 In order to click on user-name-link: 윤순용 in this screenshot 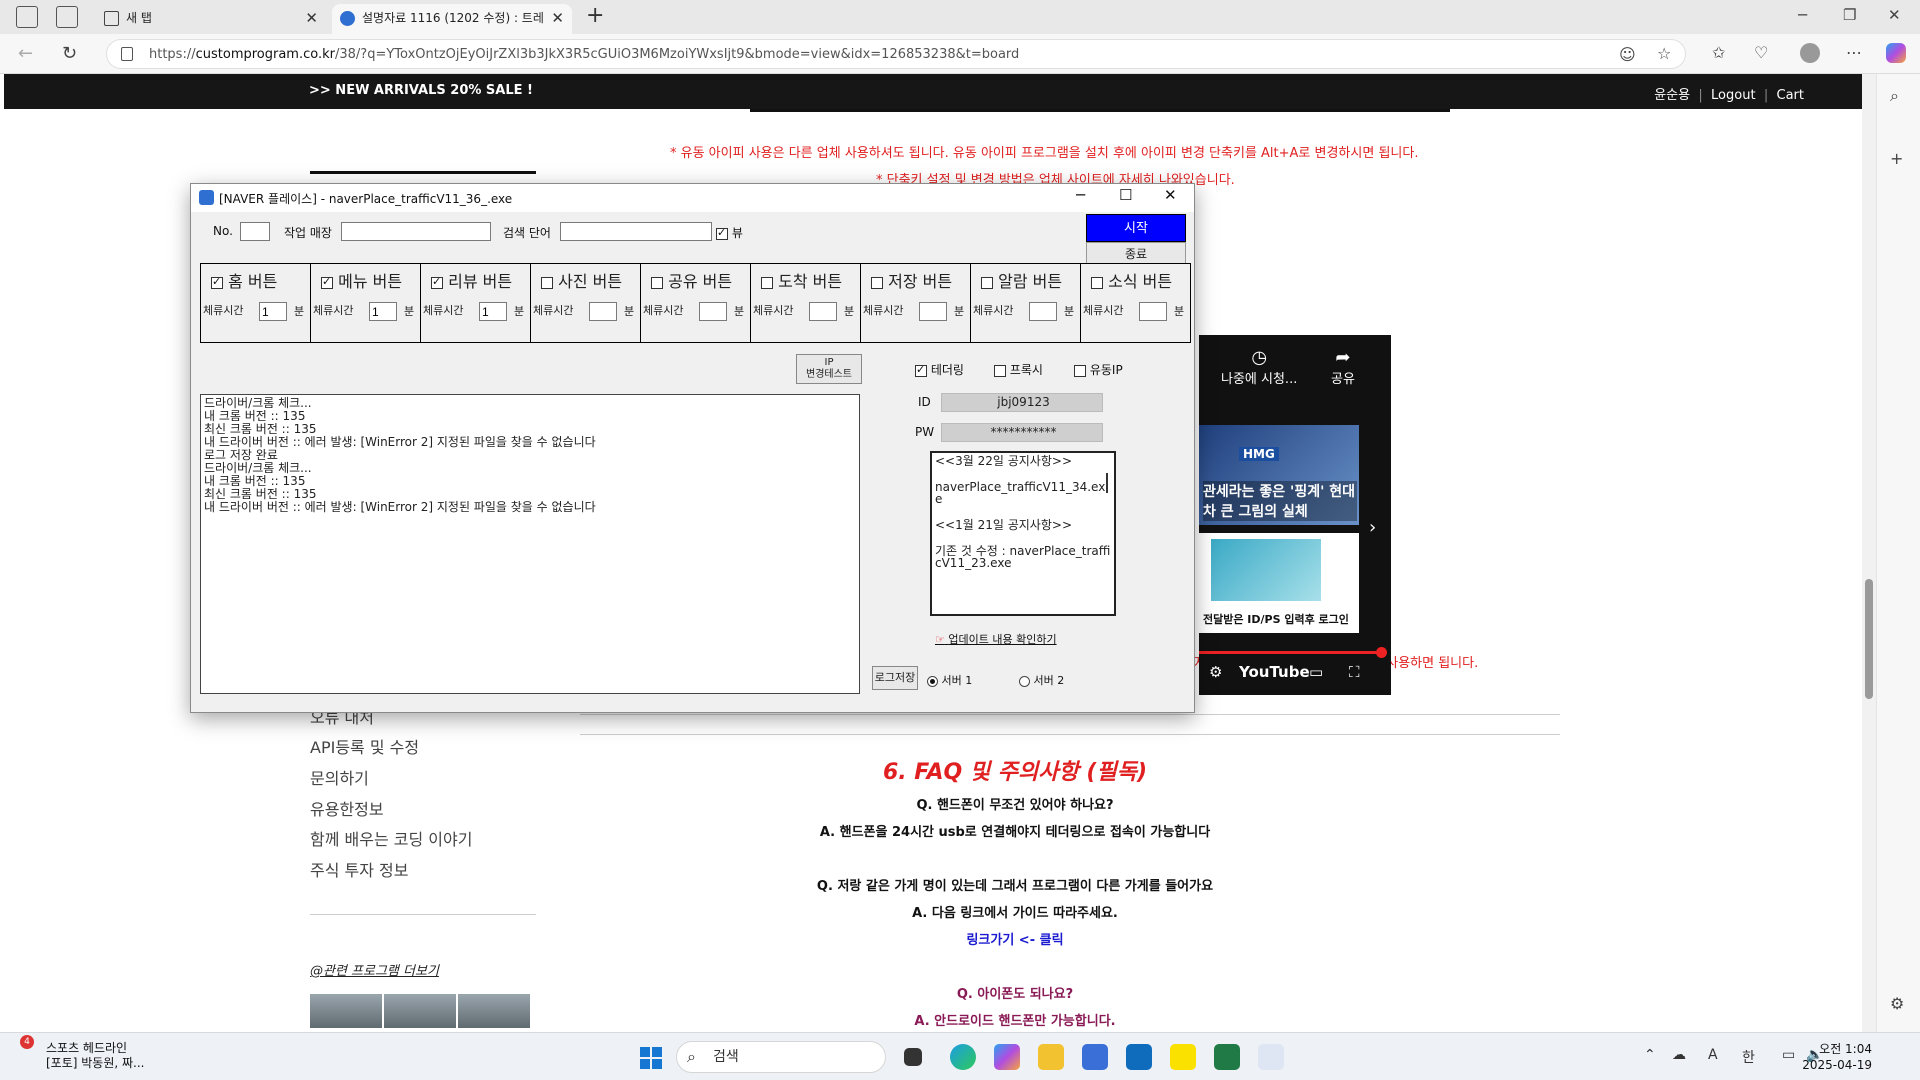, I will do `click(1672, 95)`.